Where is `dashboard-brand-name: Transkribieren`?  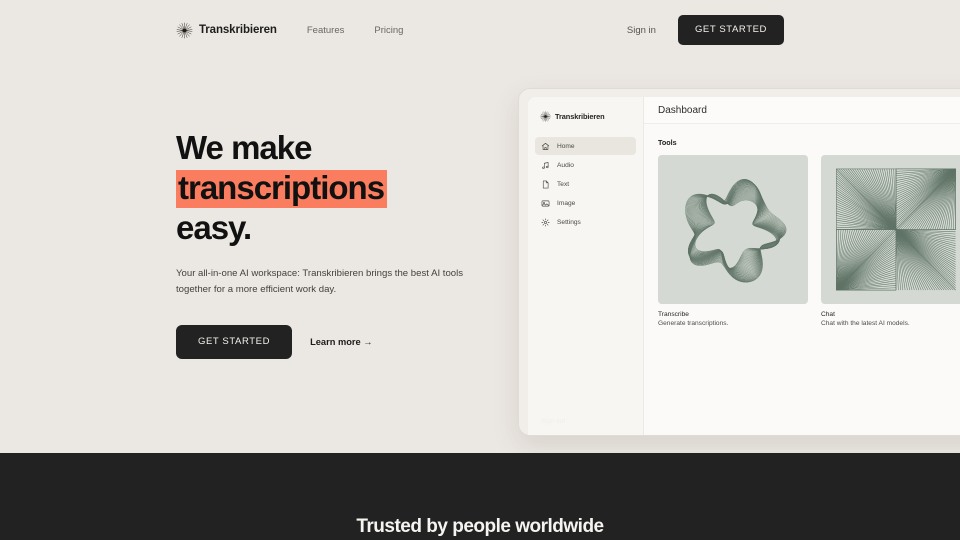 dashboard-brand-name: Transkribieren is located at coordinates (580, 116).